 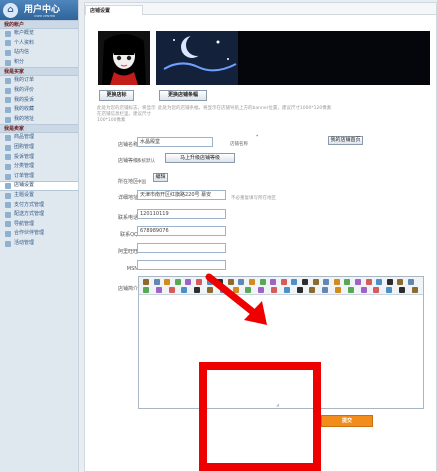 I want to click on sidebar-item-my-reviews: 我的评价, so click(x=39, y=91).